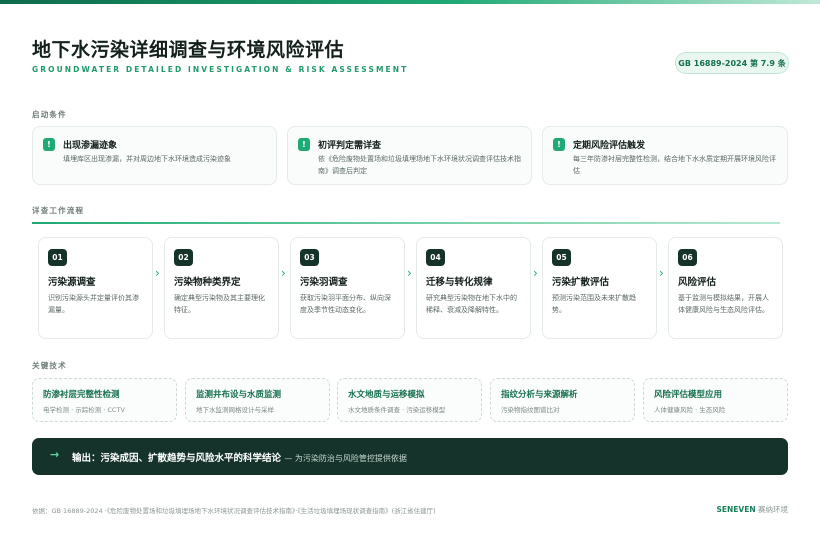 Image resolution: width=820 pixels, height=539 pixels. What do you see at coordinates (345, 304) in the screenshot?
I see `step-description: 获取污染羽平面分布、纵向深度及季节性动态变化。` at bounding box center [345, 304].